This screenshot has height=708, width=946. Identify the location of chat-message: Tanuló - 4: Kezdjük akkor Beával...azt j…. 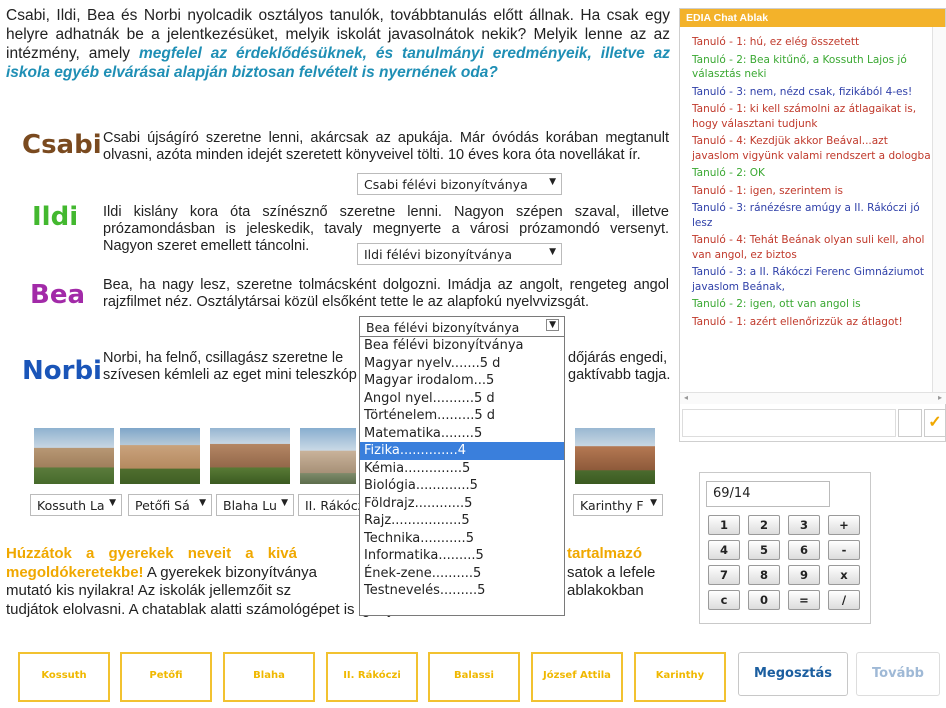
(811, 148).